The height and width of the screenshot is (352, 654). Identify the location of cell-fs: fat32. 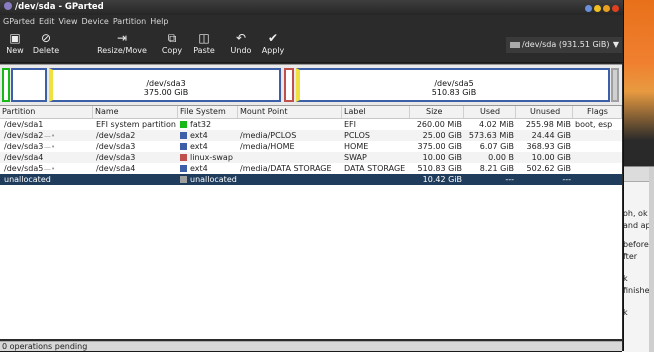
(209, 124).